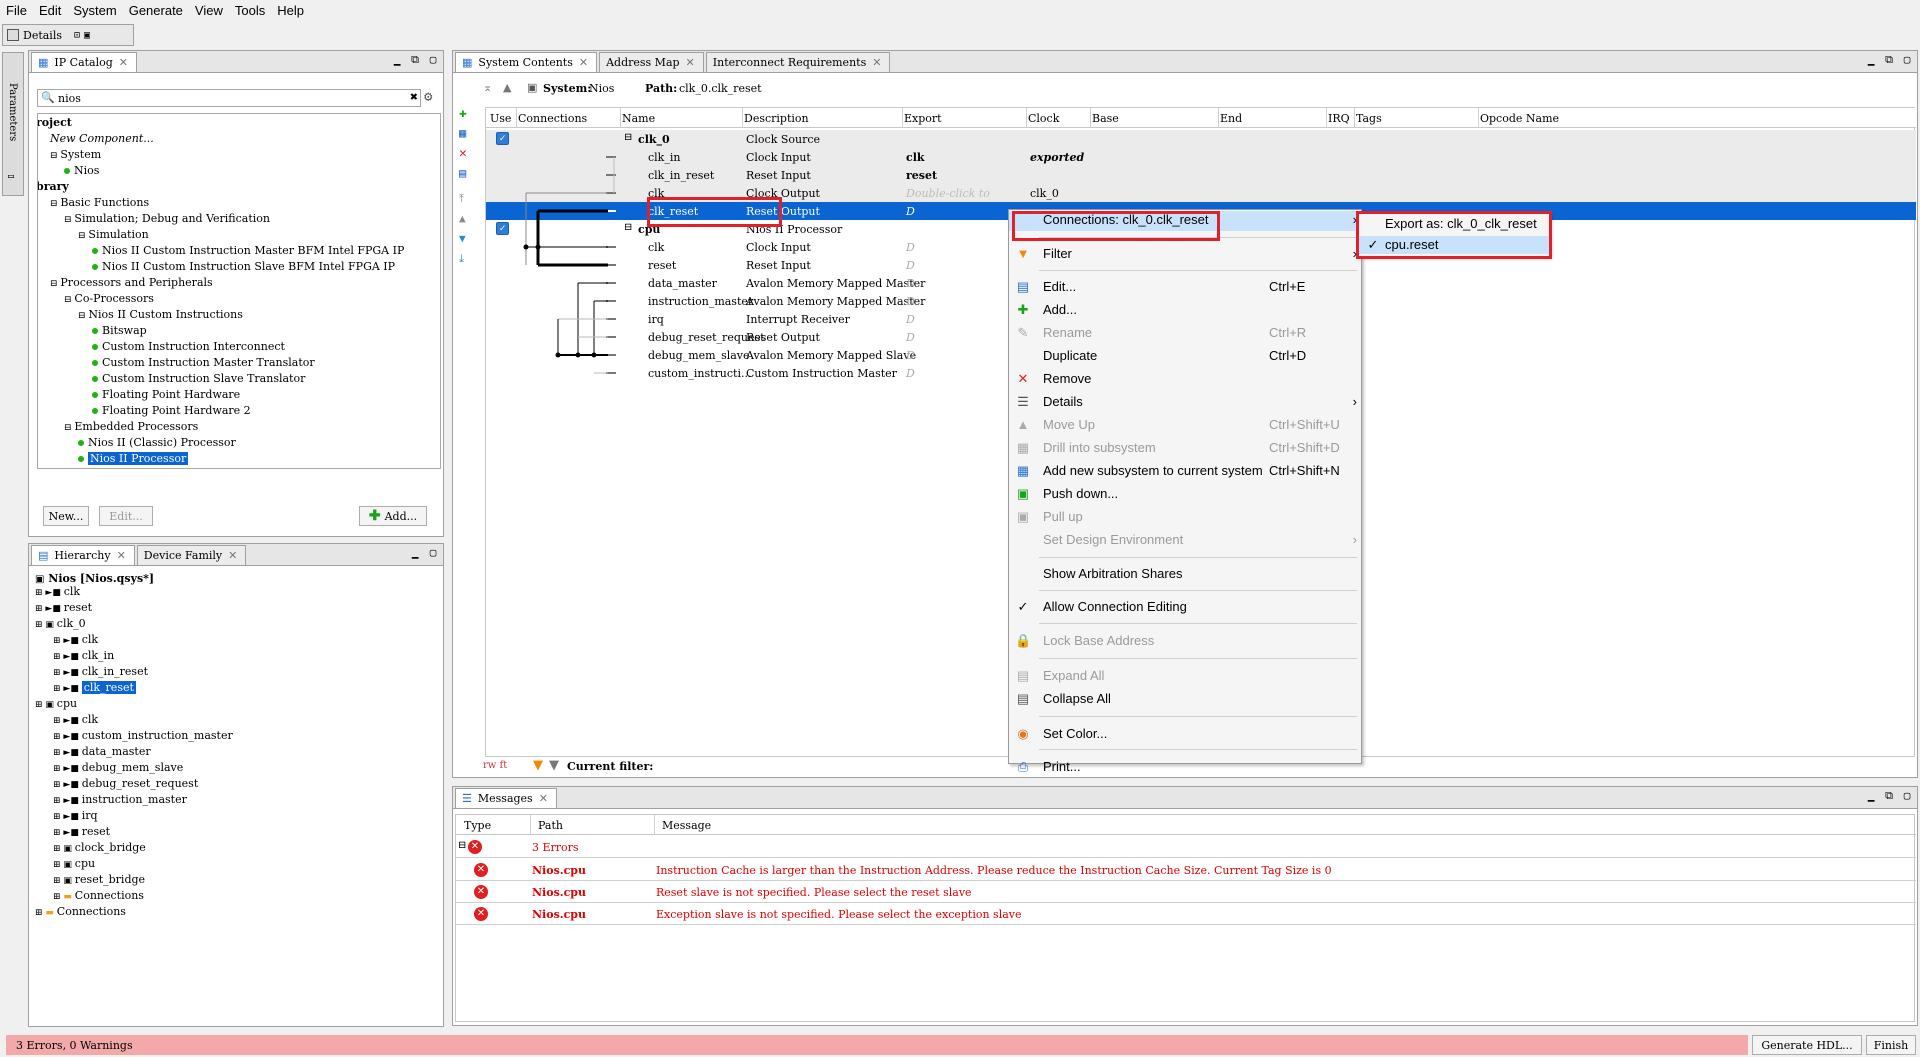  Describe the element at coordinates (157, 442) in the screenshot. I see `catalog-item: Nios II (Classic) Processor` at that location.